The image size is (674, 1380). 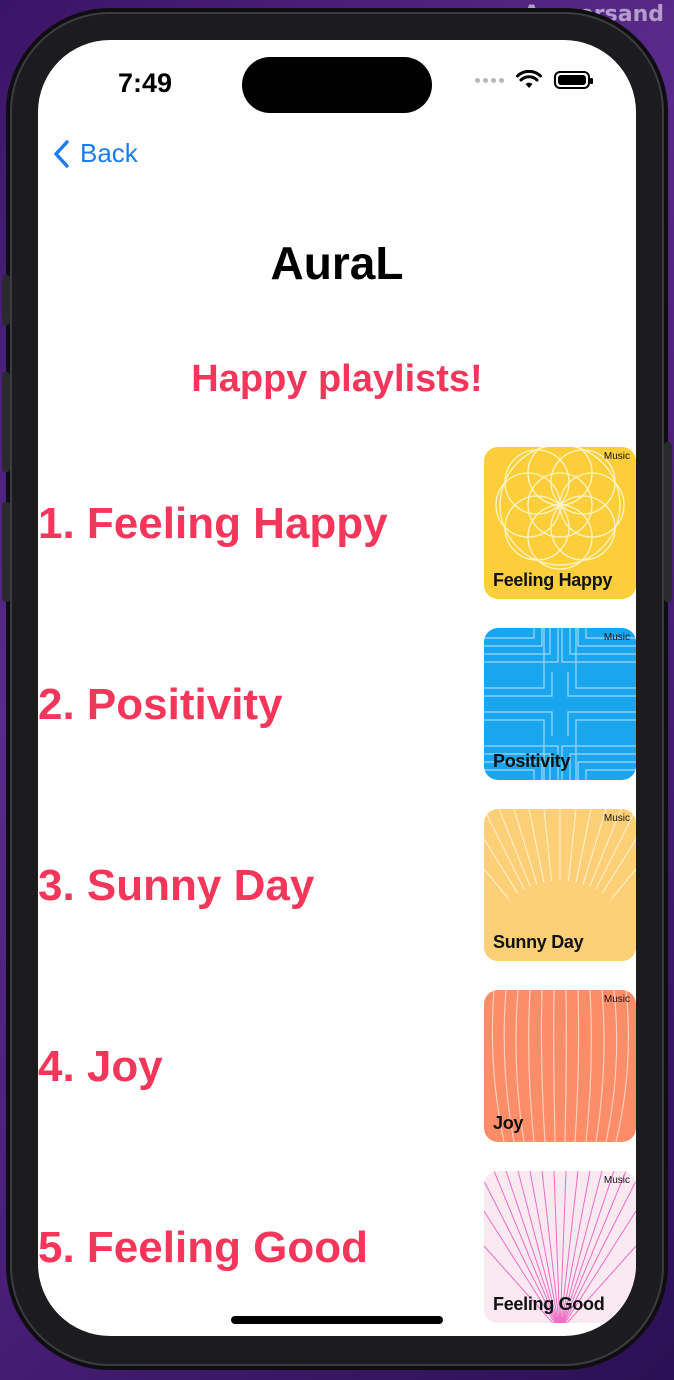 What do you see at coordinates (549, 1304) in the screenshot?
I see `artwork-title: Feeling Good` at bounding box center [549, 1304].